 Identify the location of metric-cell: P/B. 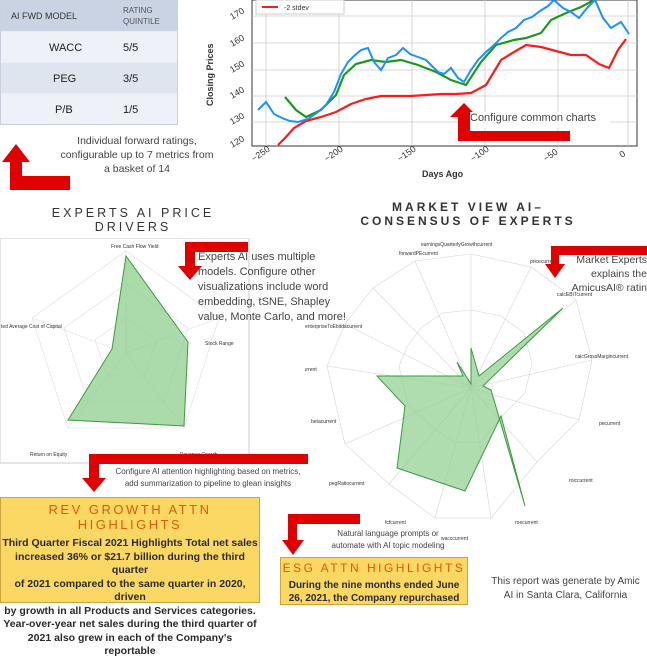
(64, 110).